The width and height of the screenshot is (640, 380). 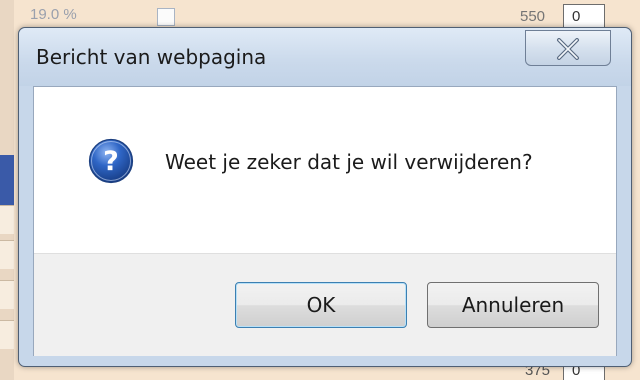 I want to click on dialog-titlebar: Bericht van webpagina, so click(x=325, y=57).